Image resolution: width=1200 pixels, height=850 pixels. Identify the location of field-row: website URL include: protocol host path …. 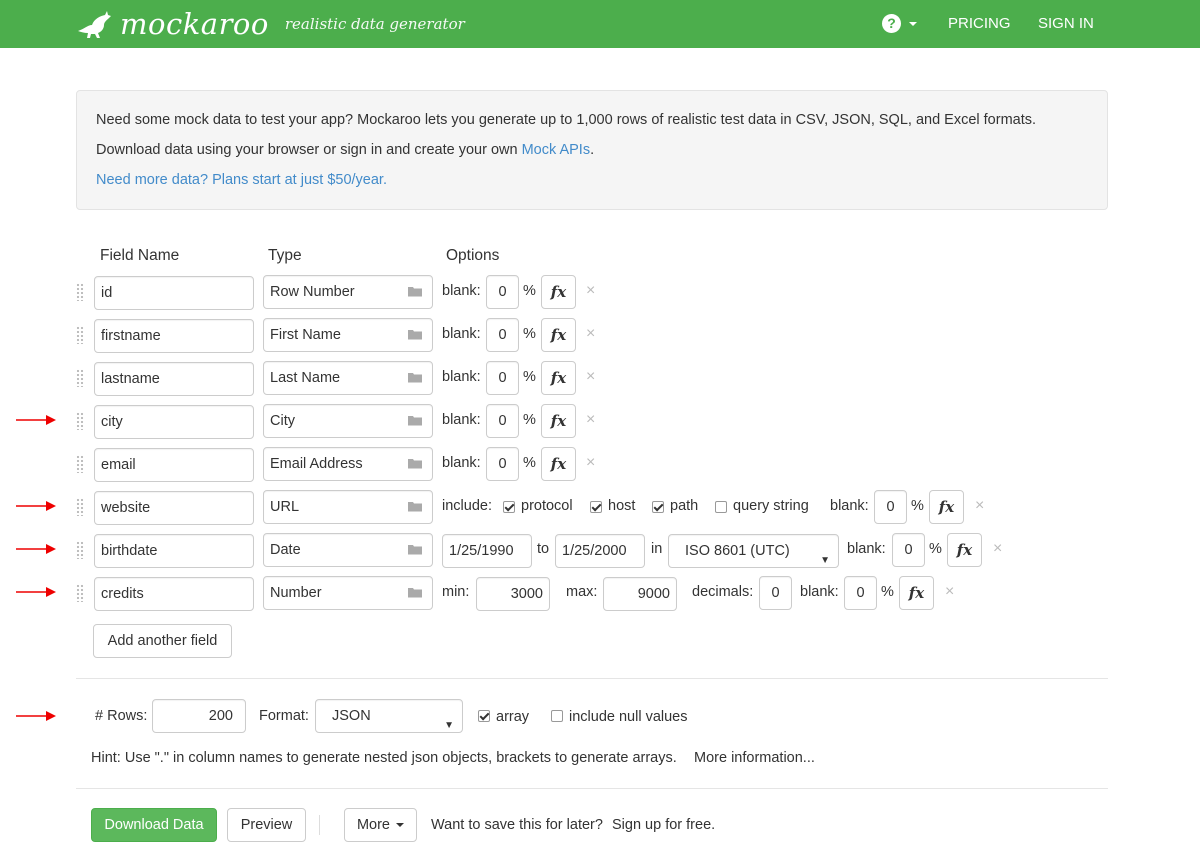
(600, 507).